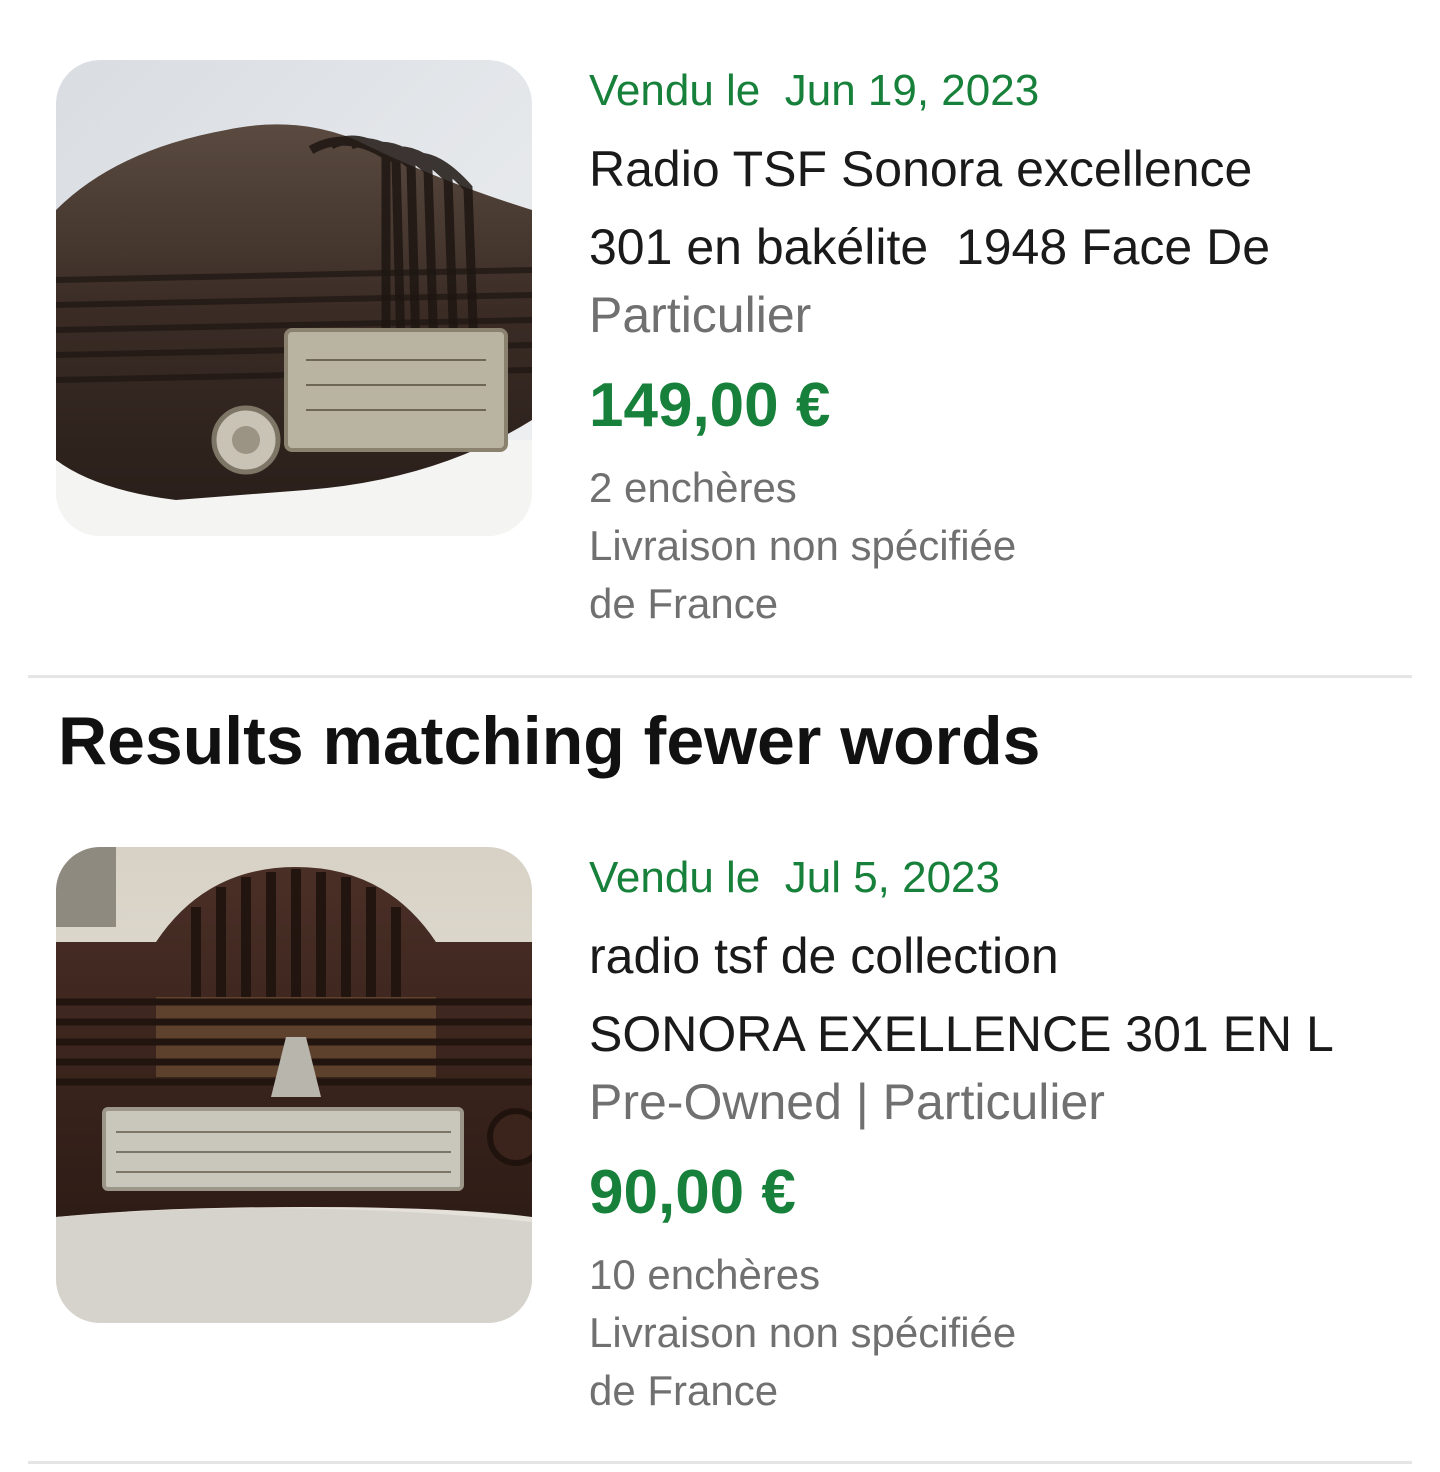 The image size is (1440, 1472). Describe the element at coordinates (710, 405) in the screenshot. I see `listing-price: 149,00 €` at that location.